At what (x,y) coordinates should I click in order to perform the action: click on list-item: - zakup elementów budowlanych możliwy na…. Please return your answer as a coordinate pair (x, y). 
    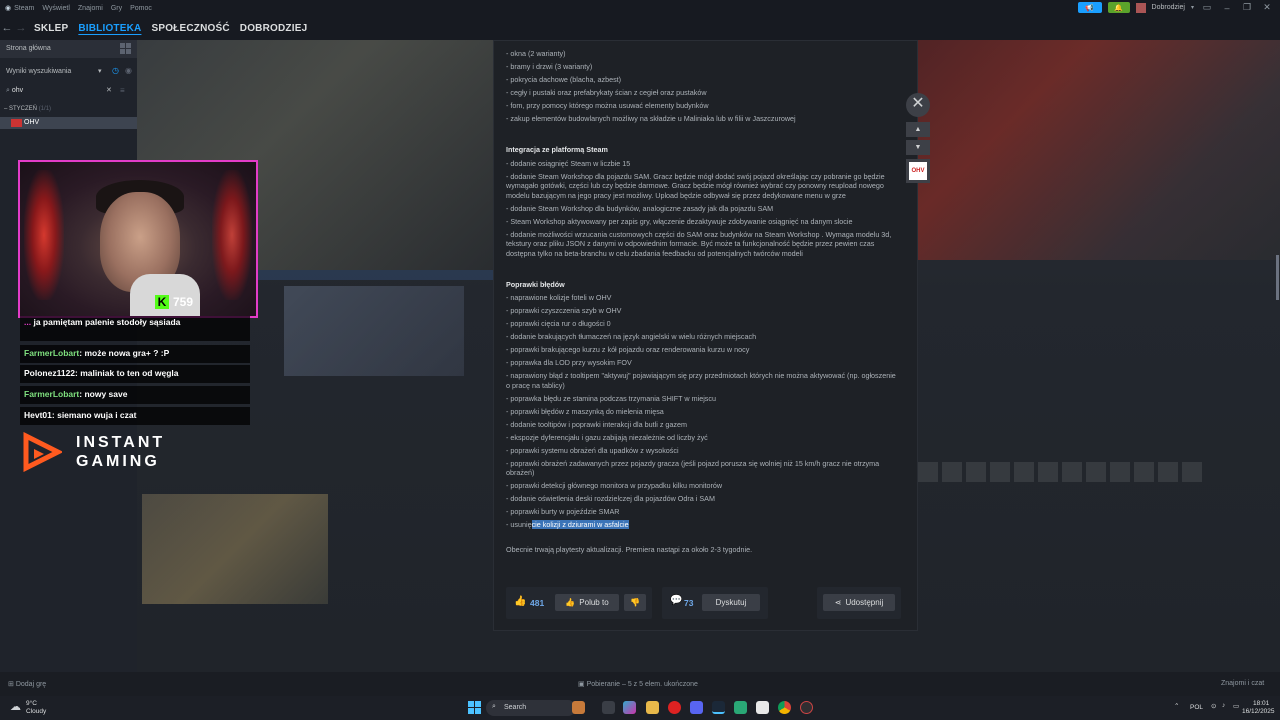
    Looking at the image, I should click on (651, 118).